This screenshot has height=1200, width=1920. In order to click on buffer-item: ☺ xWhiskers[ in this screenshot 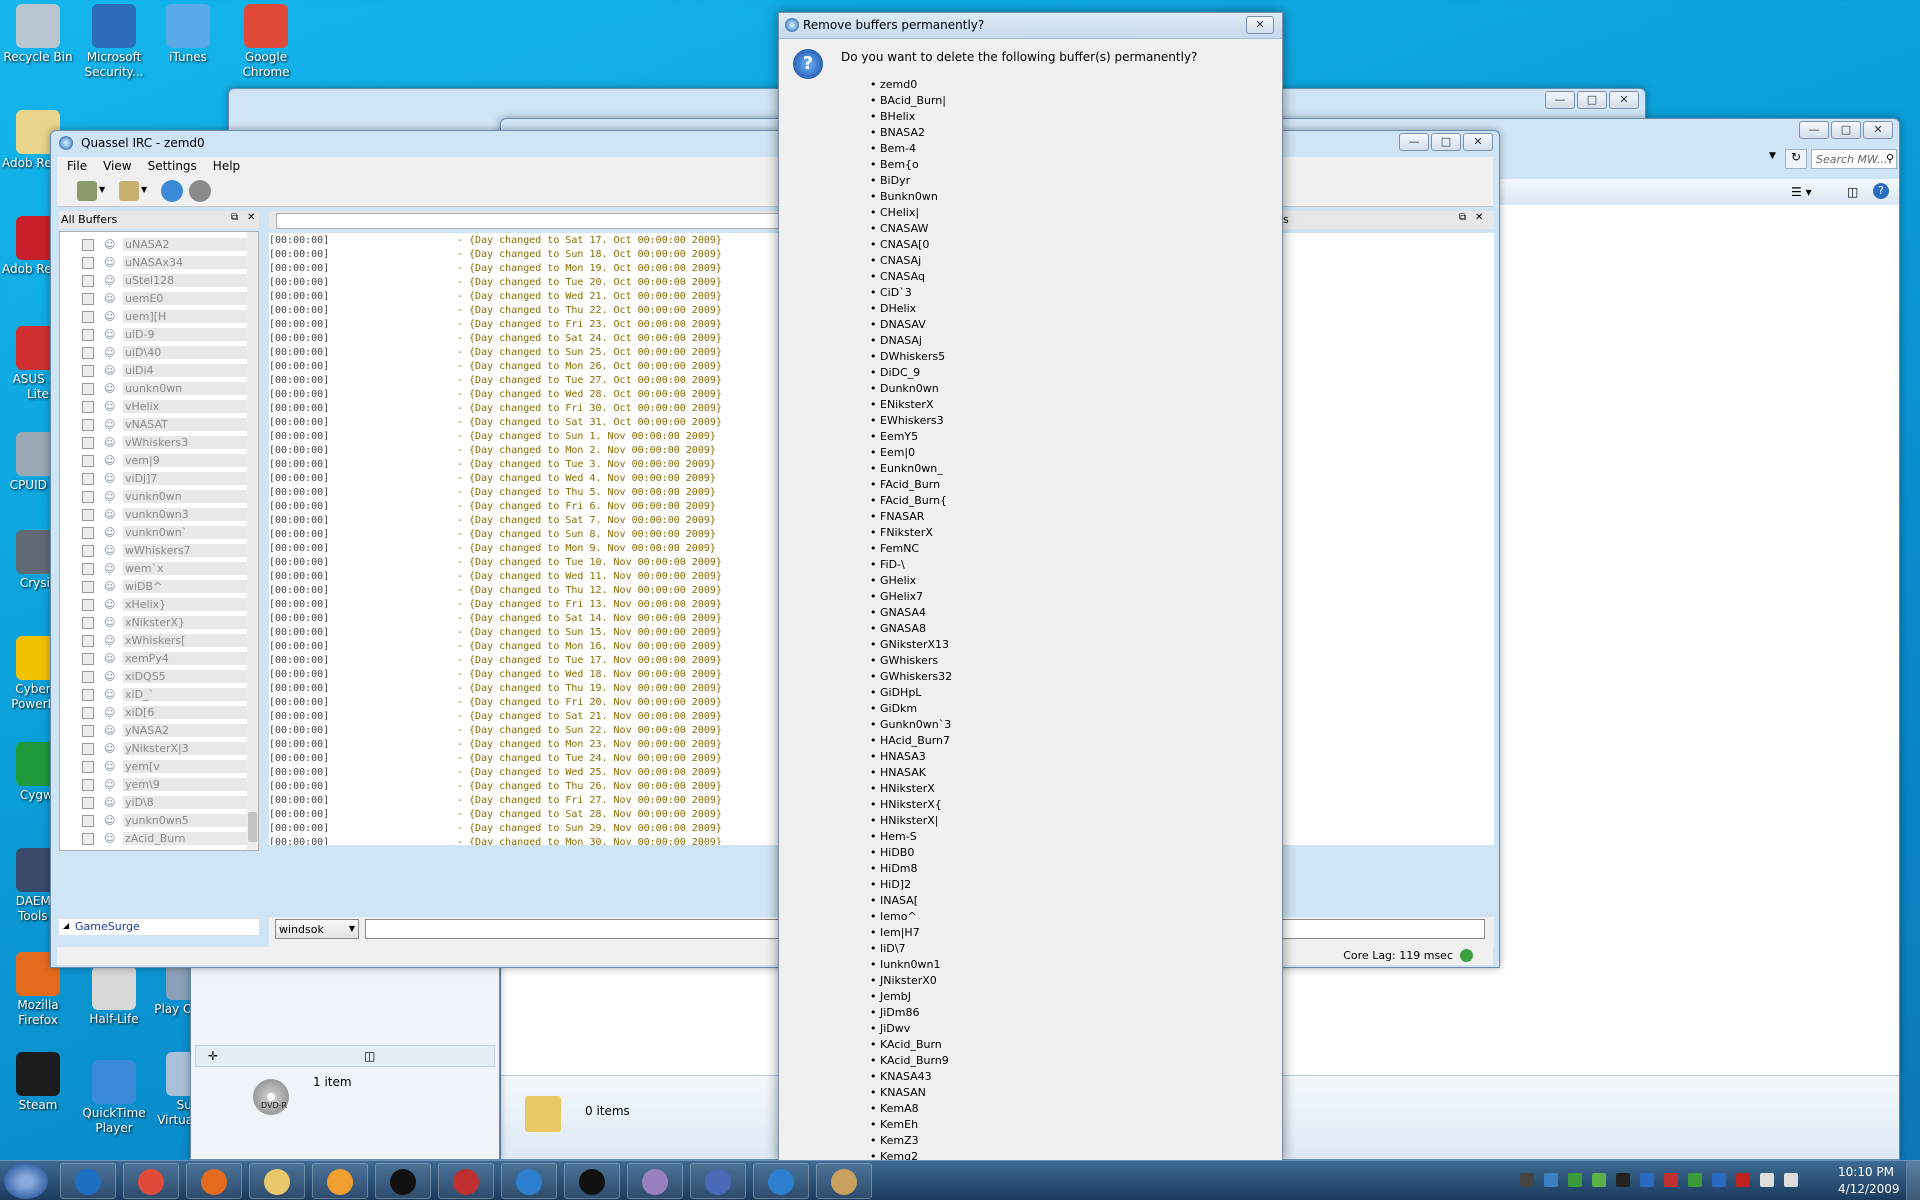, I will do `click(155, 641)`.